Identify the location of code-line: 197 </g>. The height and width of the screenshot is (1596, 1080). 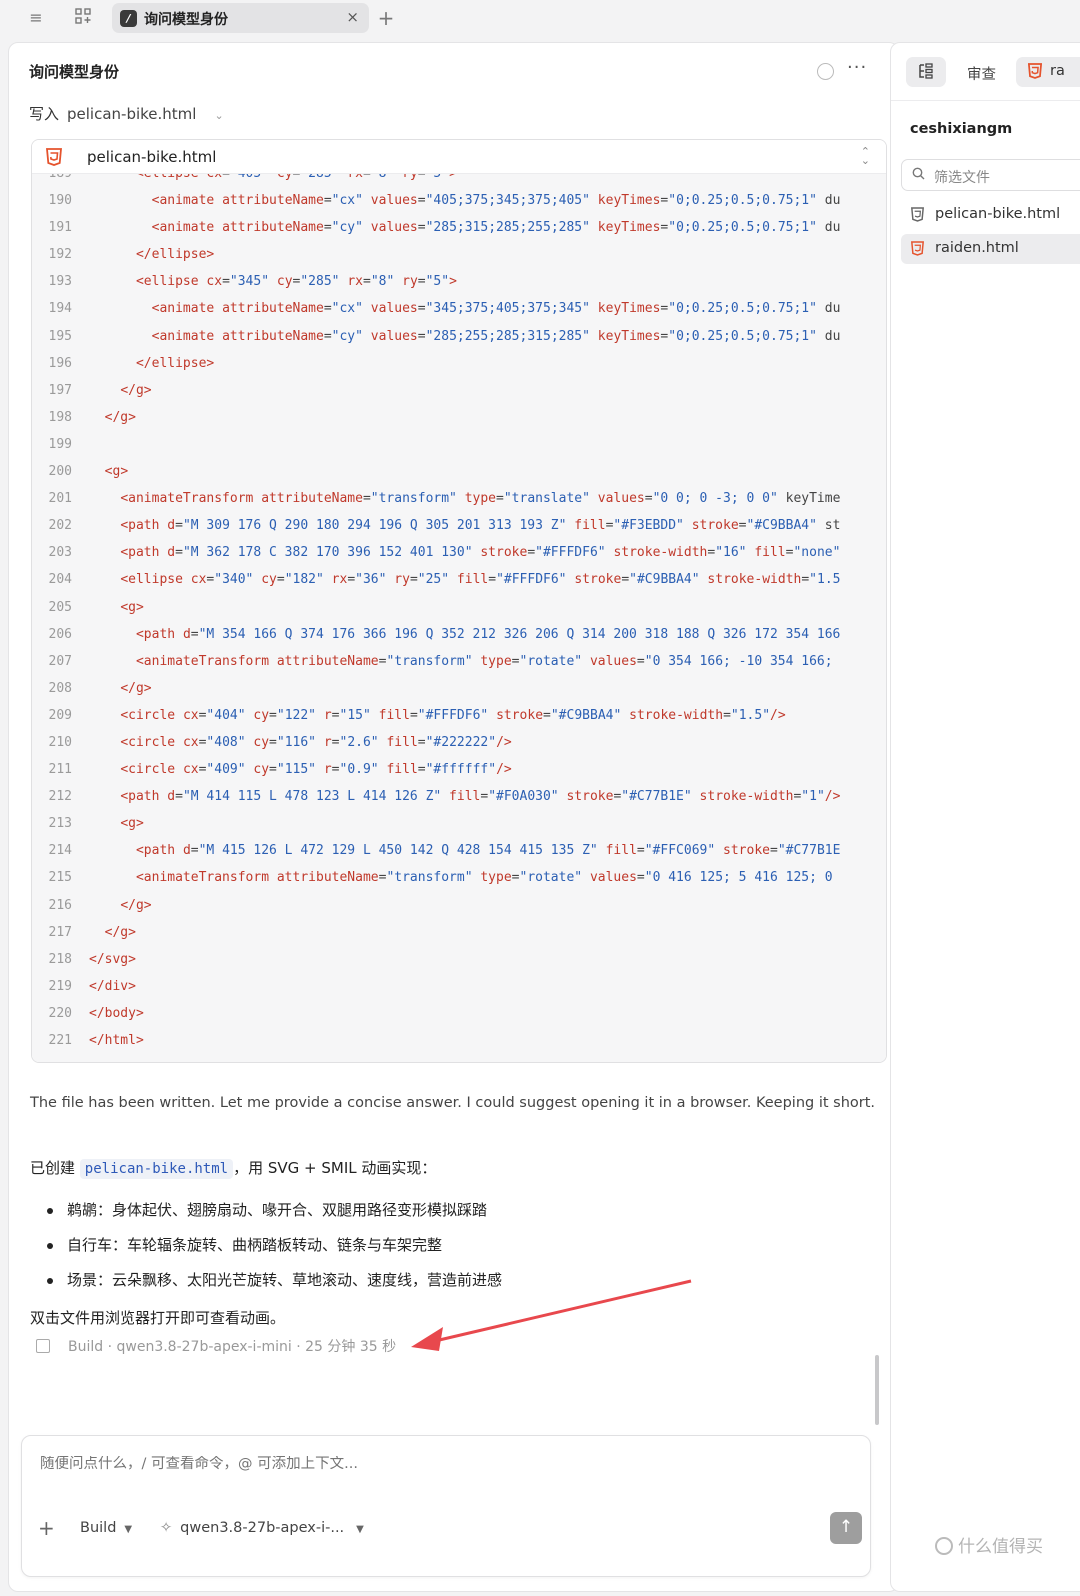
(459, 390).